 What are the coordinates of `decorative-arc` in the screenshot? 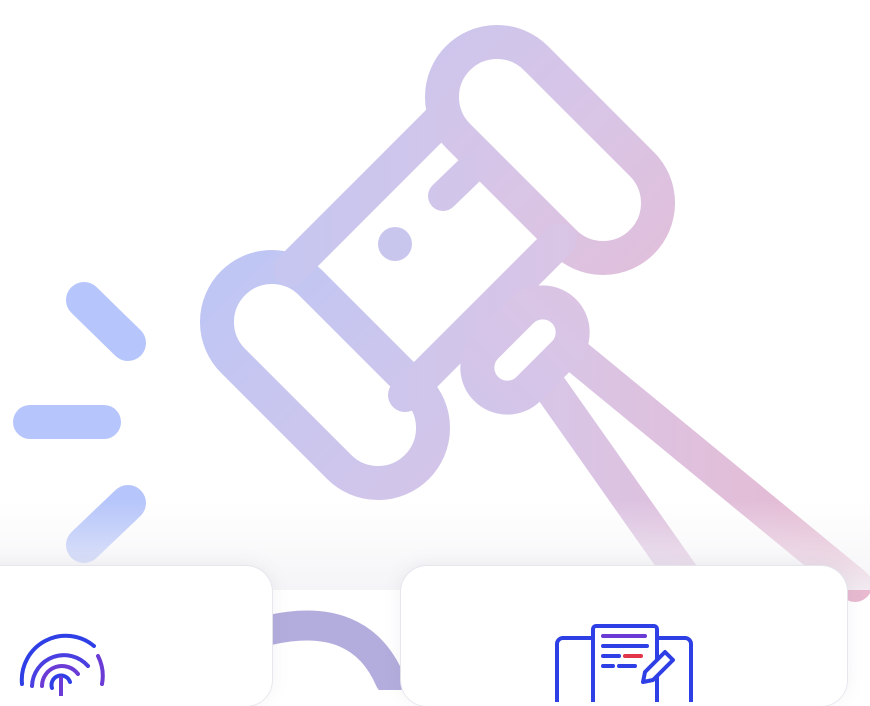 It's located at (330, 650).